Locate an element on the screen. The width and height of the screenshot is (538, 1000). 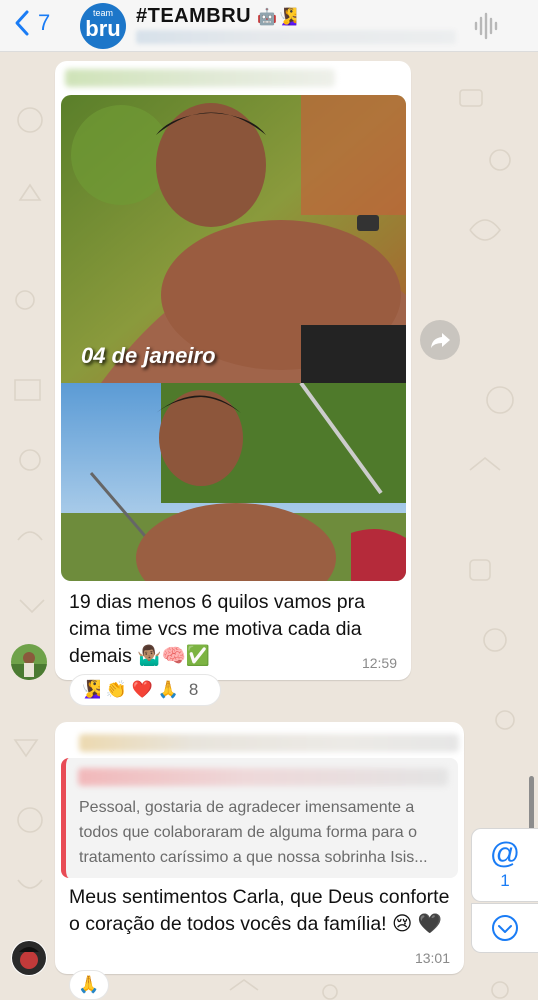
group-members-blurred is located at coordinates (296, 37).